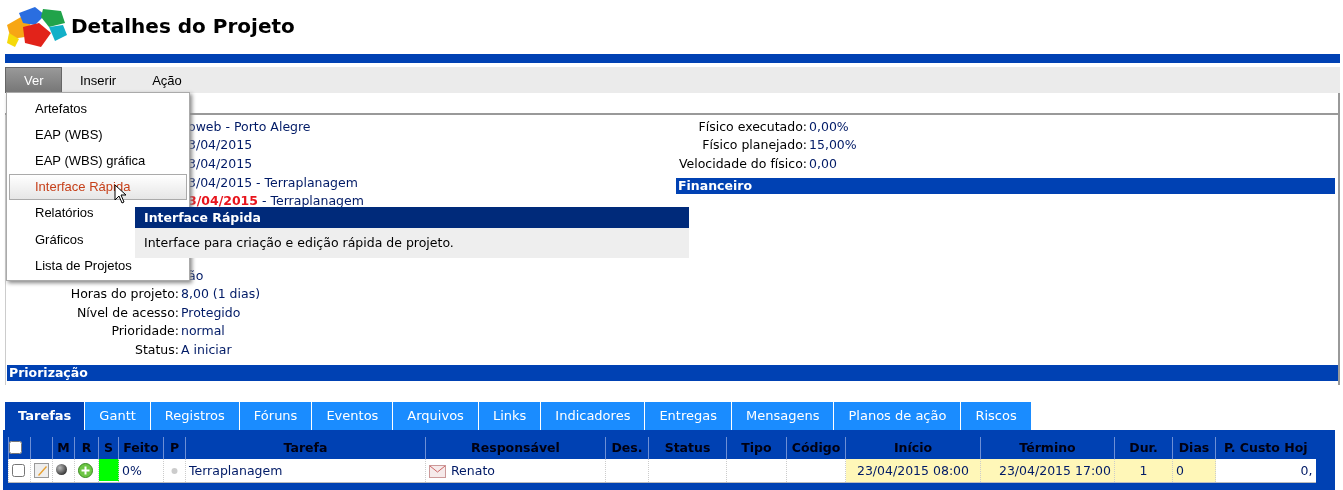 The height and width of the screenshot is (490, 1343). Describe the element at coordinates (898, 415) in the screenshot. I see `tab: Planos de ação` at that location.